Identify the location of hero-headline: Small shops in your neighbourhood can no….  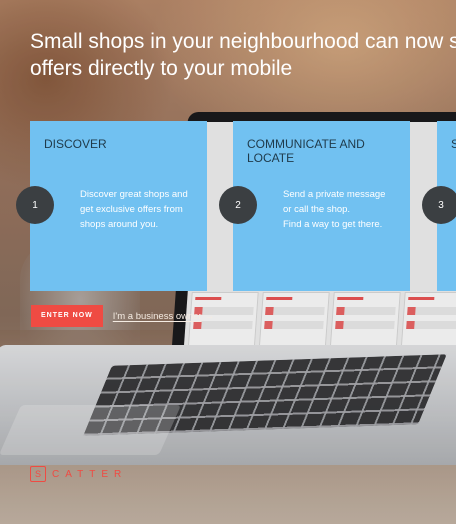
(243, 55).